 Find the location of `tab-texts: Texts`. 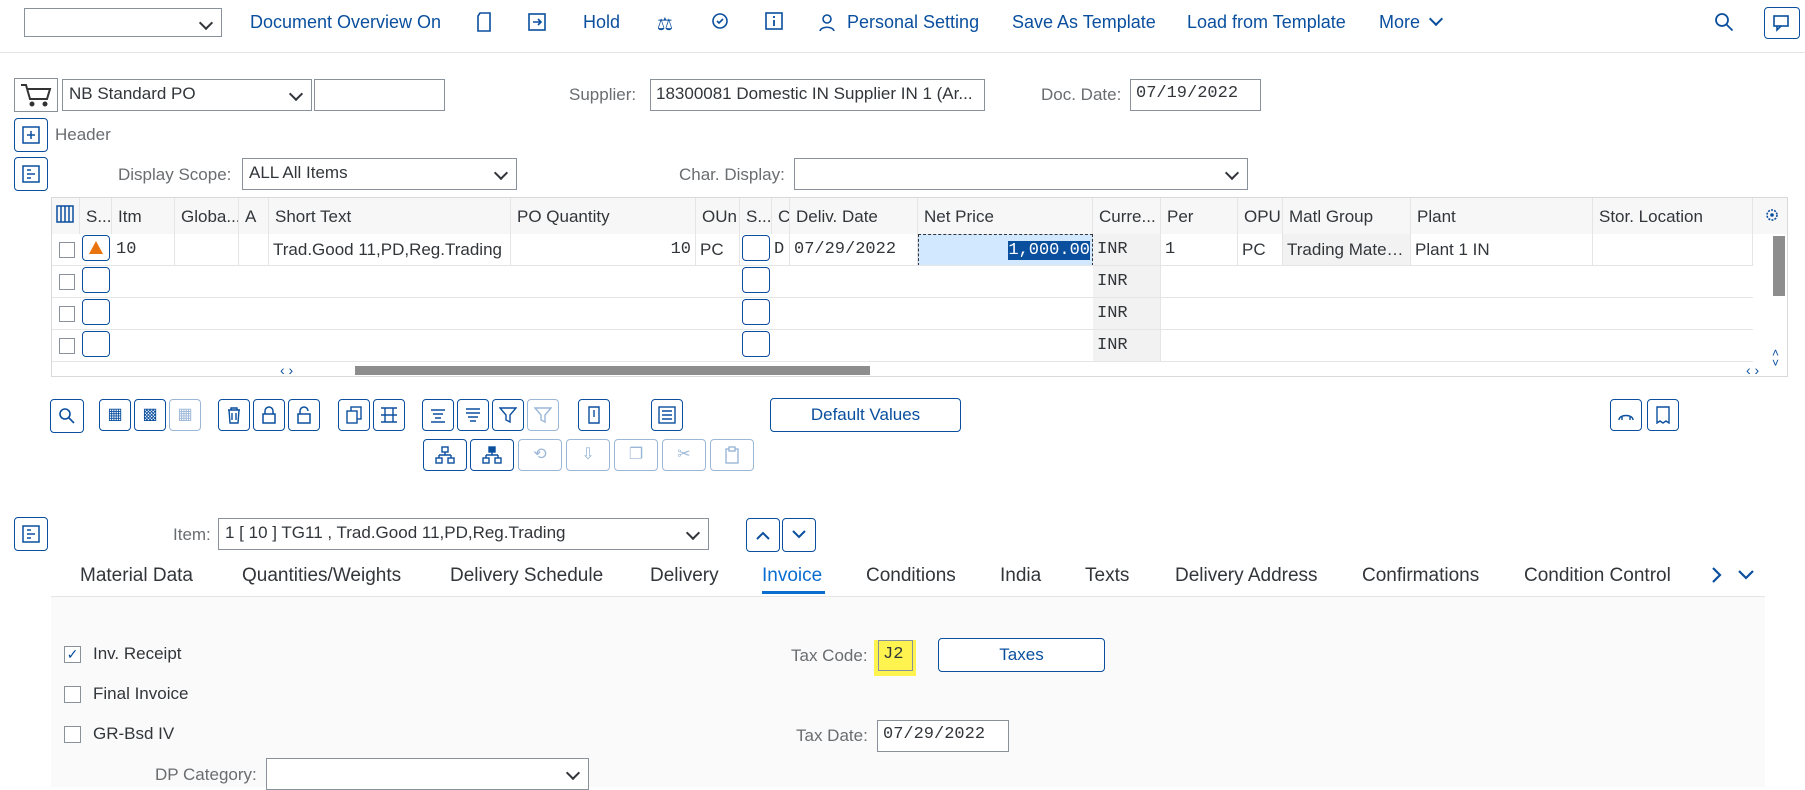

tab-texts: Texts is located at coordinates (1107, 576).